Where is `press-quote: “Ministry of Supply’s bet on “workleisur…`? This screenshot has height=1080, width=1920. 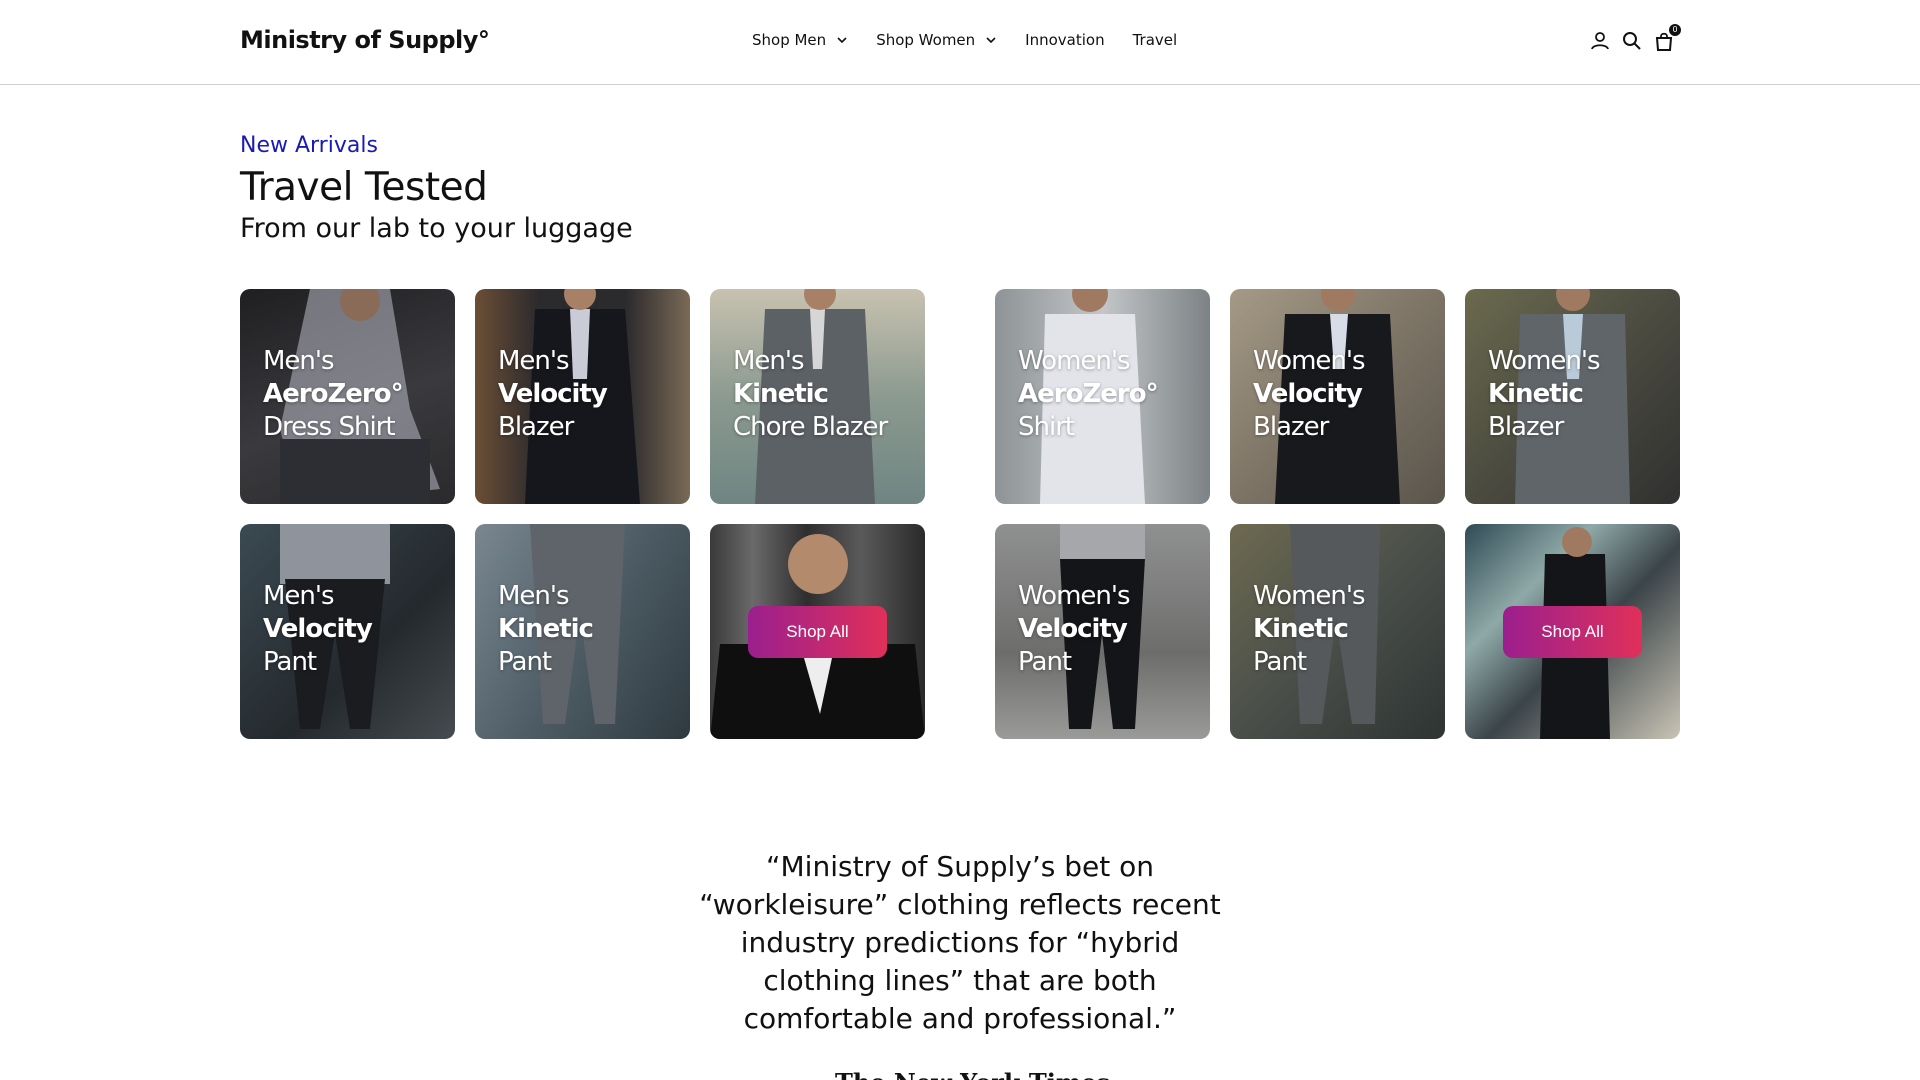 press-quote: “Ministry of Supply’s bet on “workleisur… is located at coordinates (960, 942).